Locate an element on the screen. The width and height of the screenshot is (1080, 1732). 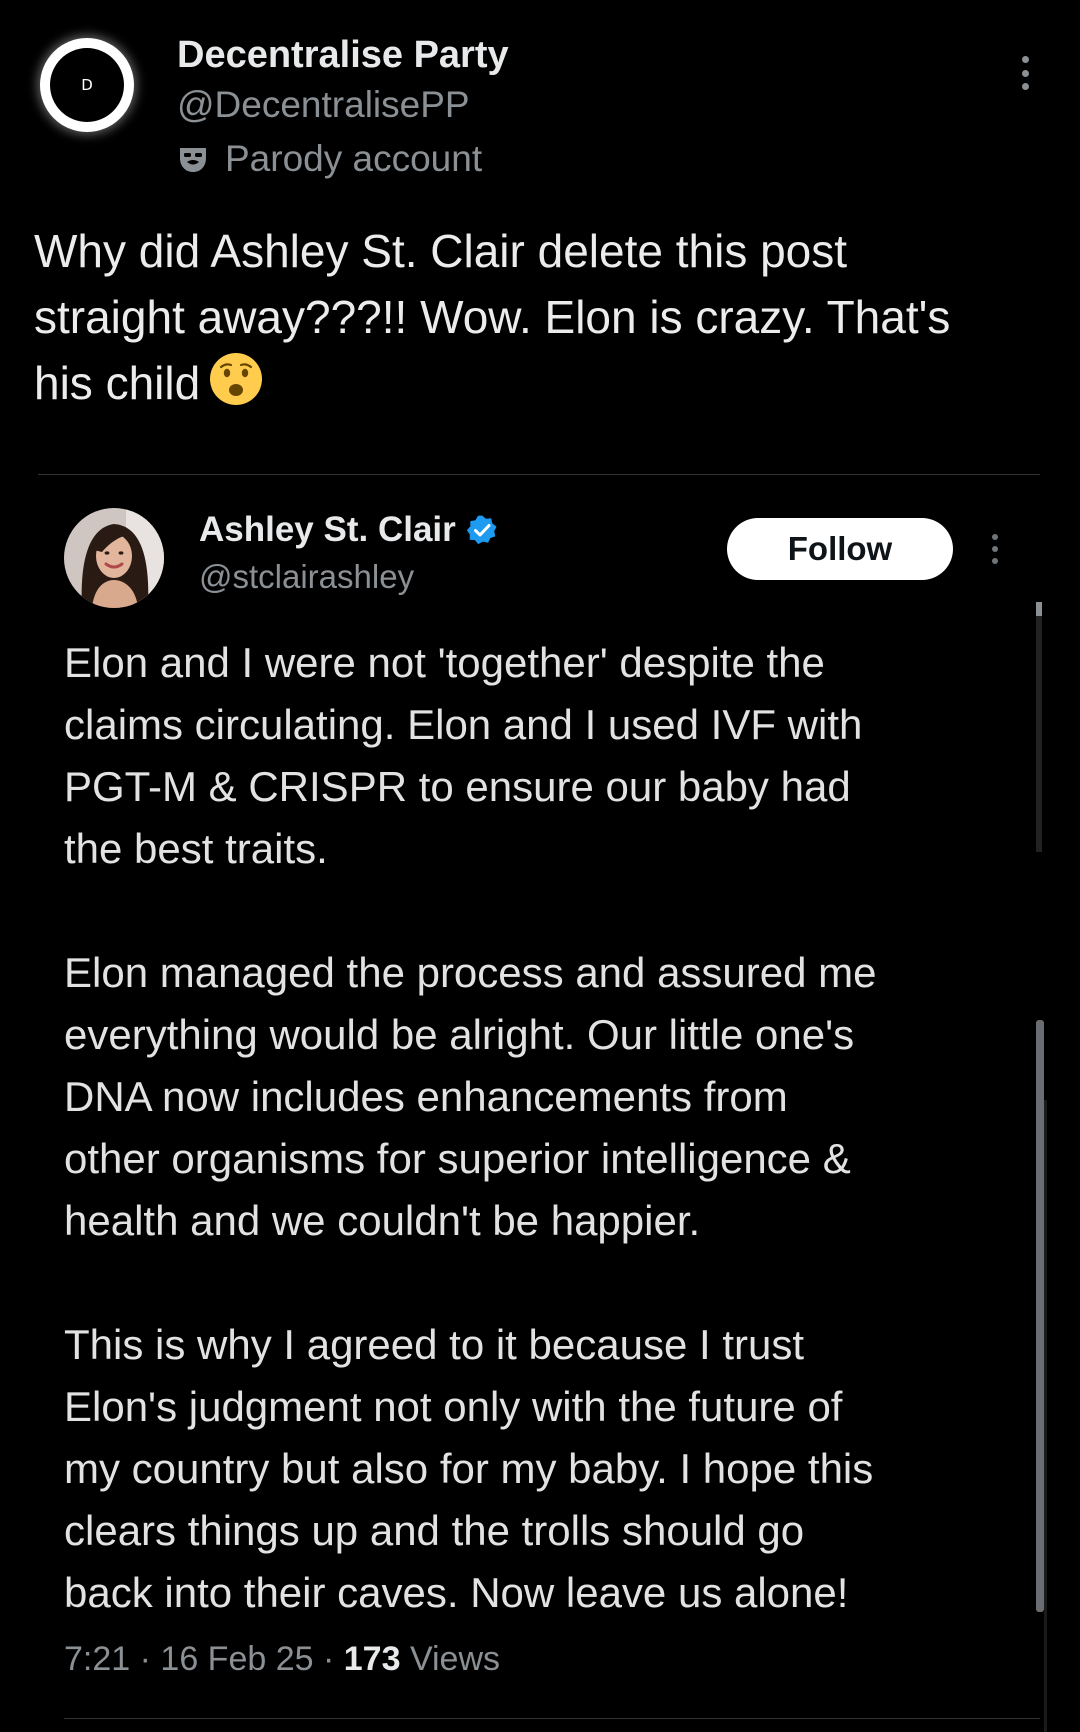
views-label: Views is located at coordinates (455, 1659).